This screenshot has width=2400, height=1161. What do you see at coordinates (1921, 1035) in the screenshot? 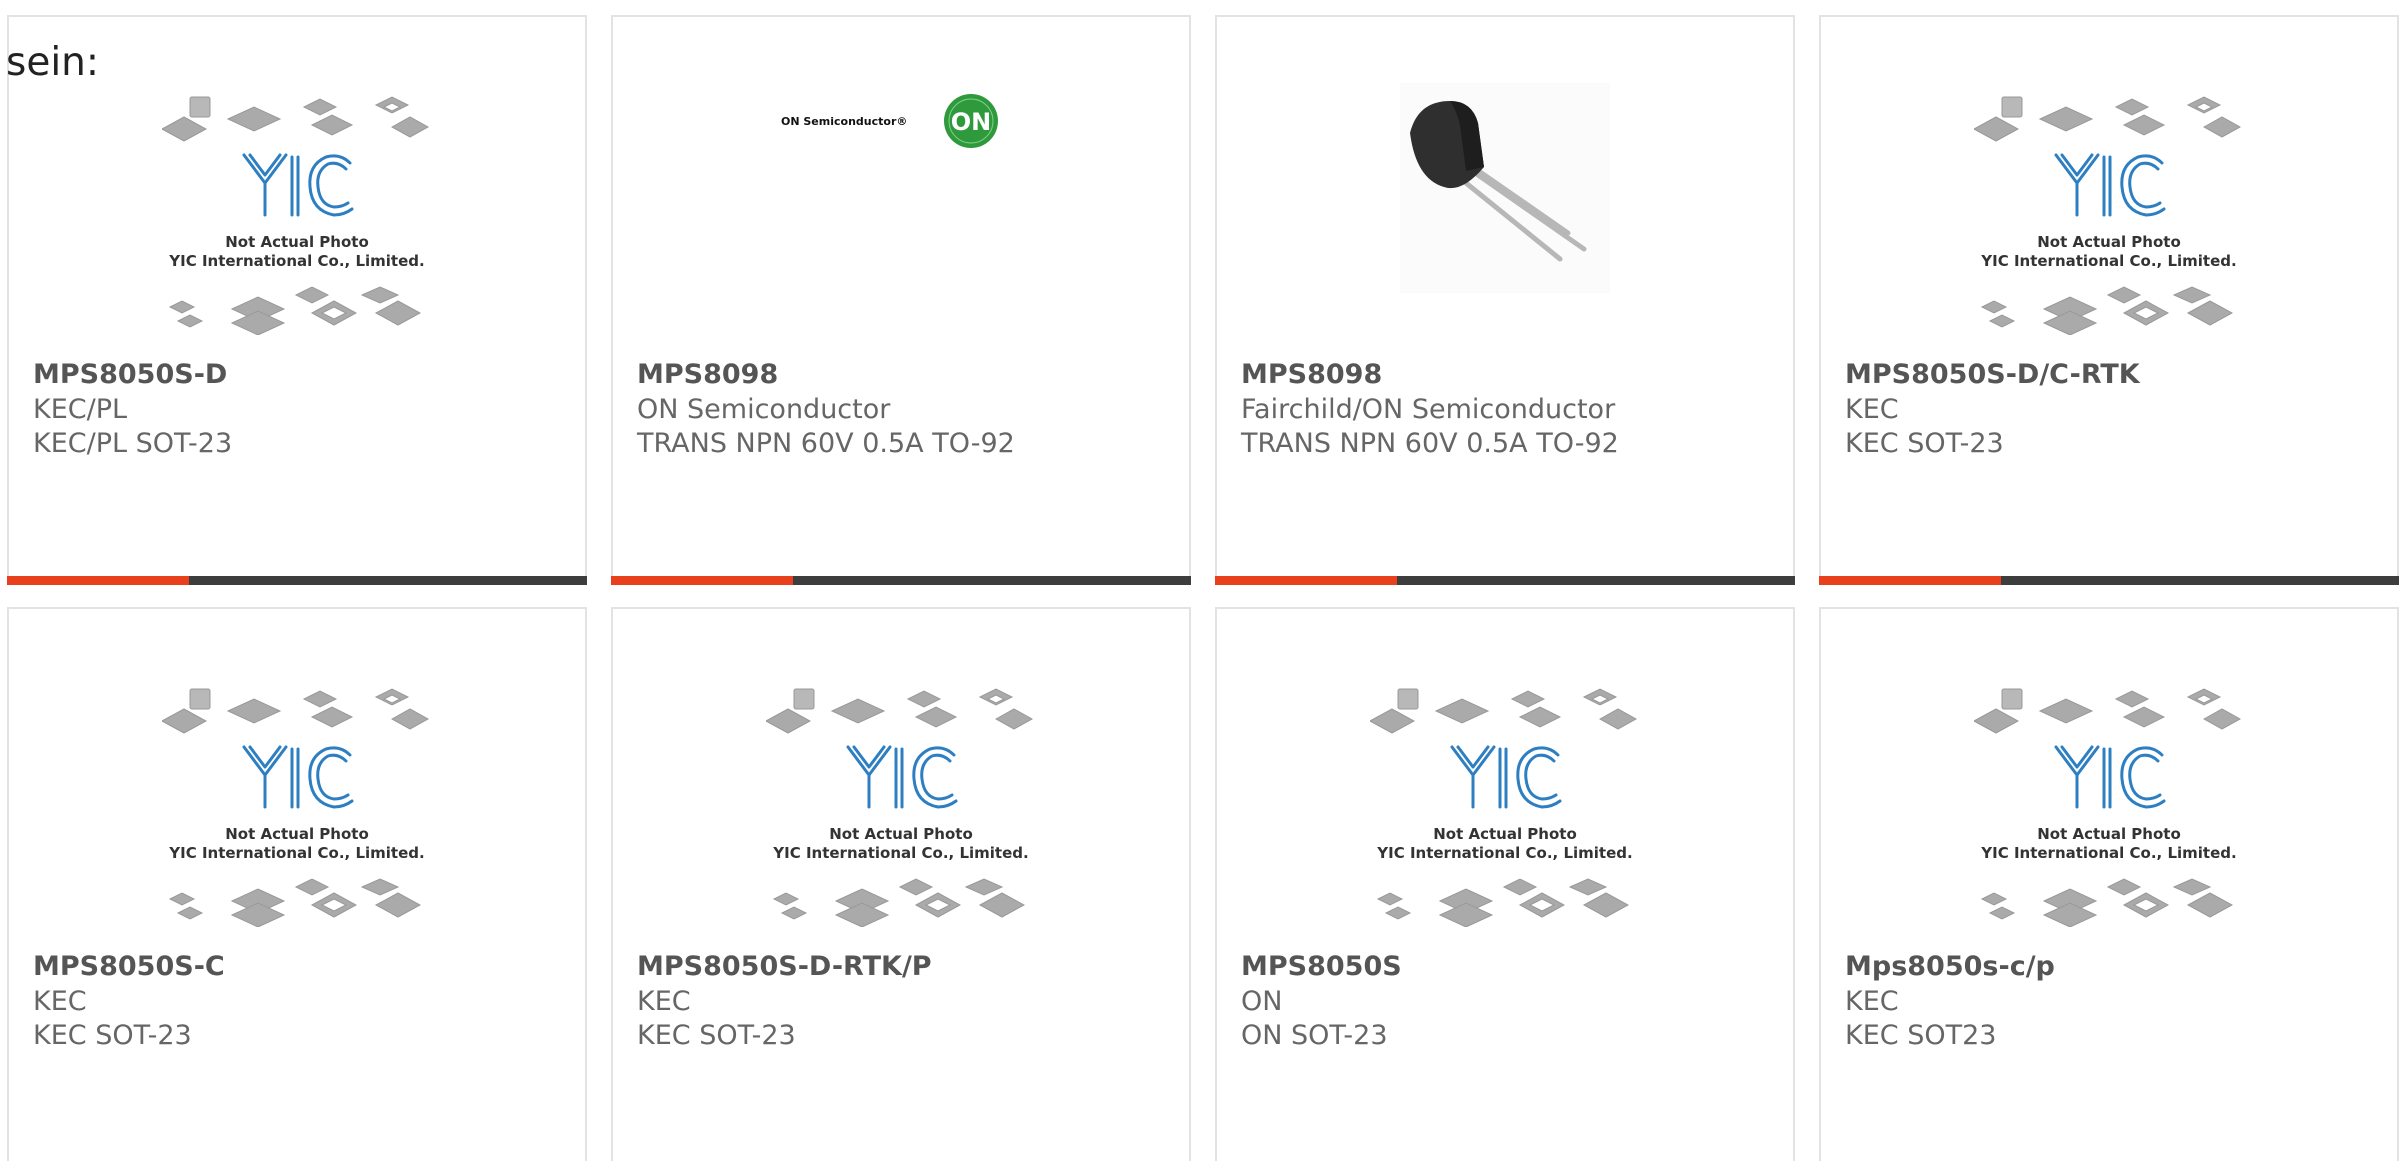
I see `product-description: KEC SOT23` at bounding box center [1921, 1035].